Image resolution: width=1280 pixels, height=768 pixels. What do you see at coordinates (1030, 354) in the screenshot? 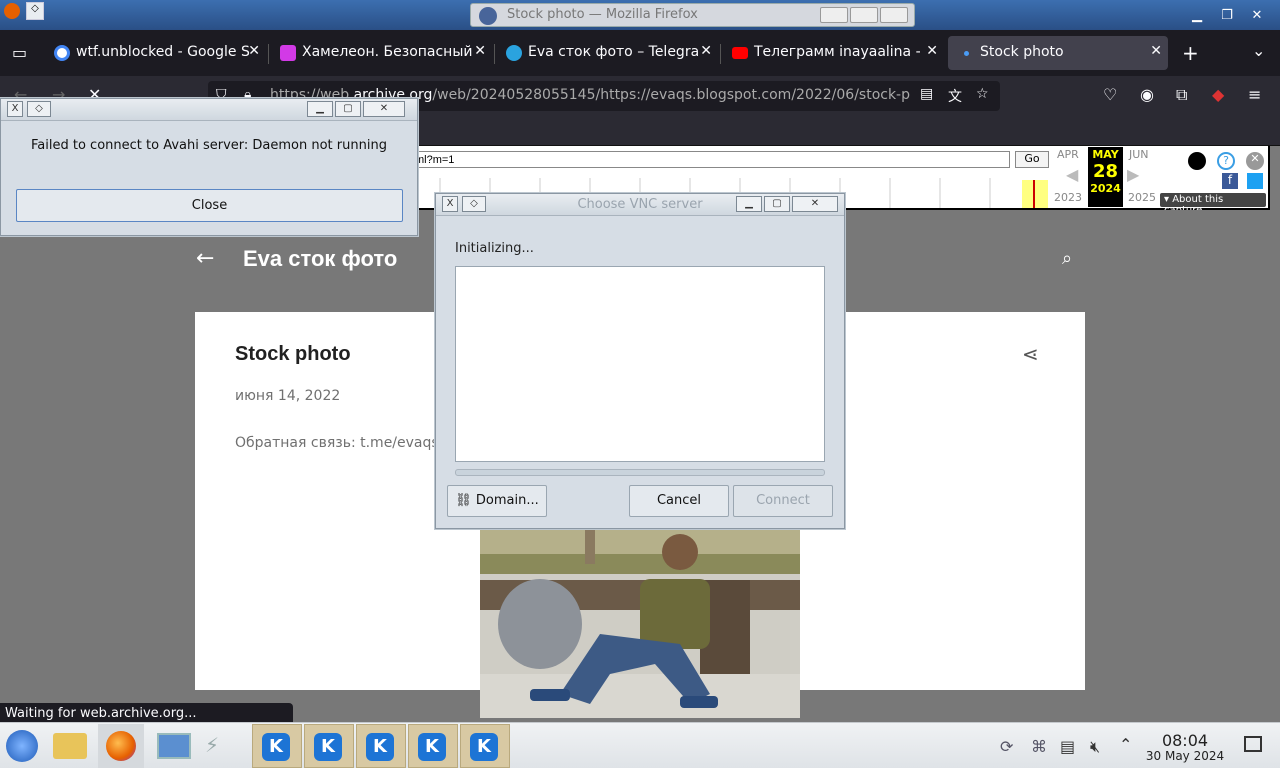
I see `share-icon: ⋖` at bounding box center [1030, 354].